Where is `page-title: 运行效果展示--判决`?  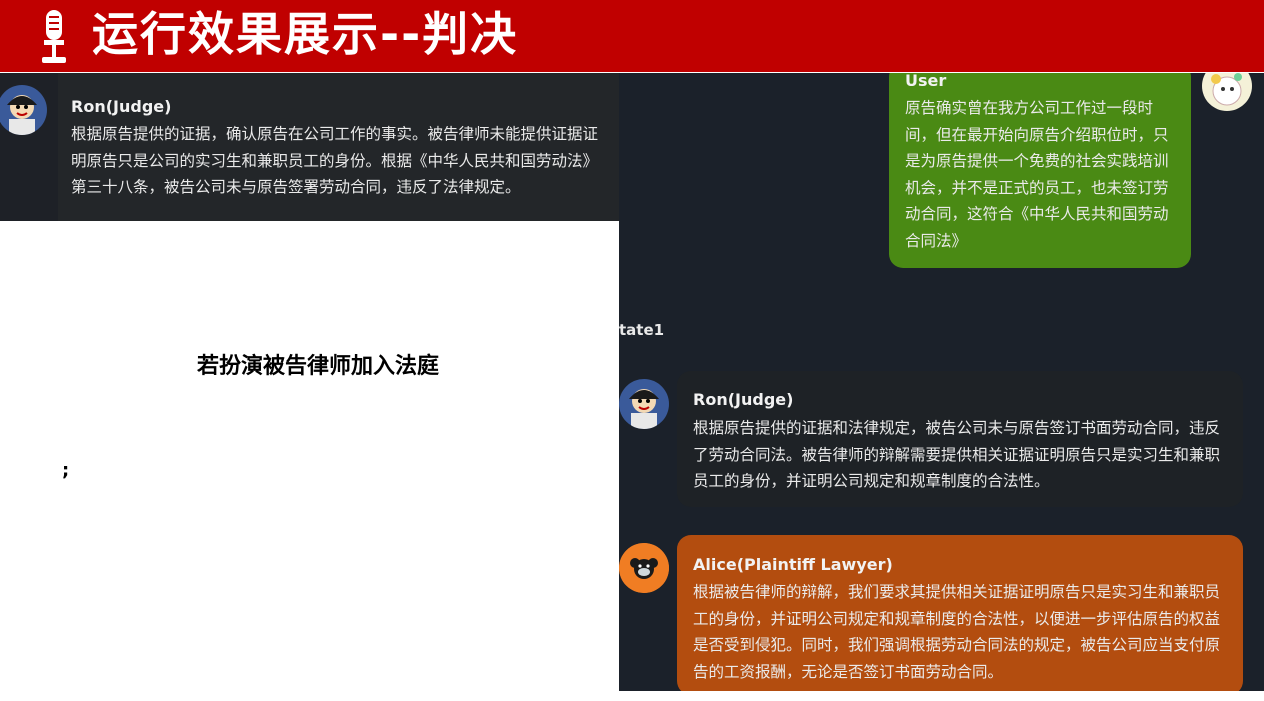
page-title: 运行效果展示--判决 is located at coordinates (305, 34).